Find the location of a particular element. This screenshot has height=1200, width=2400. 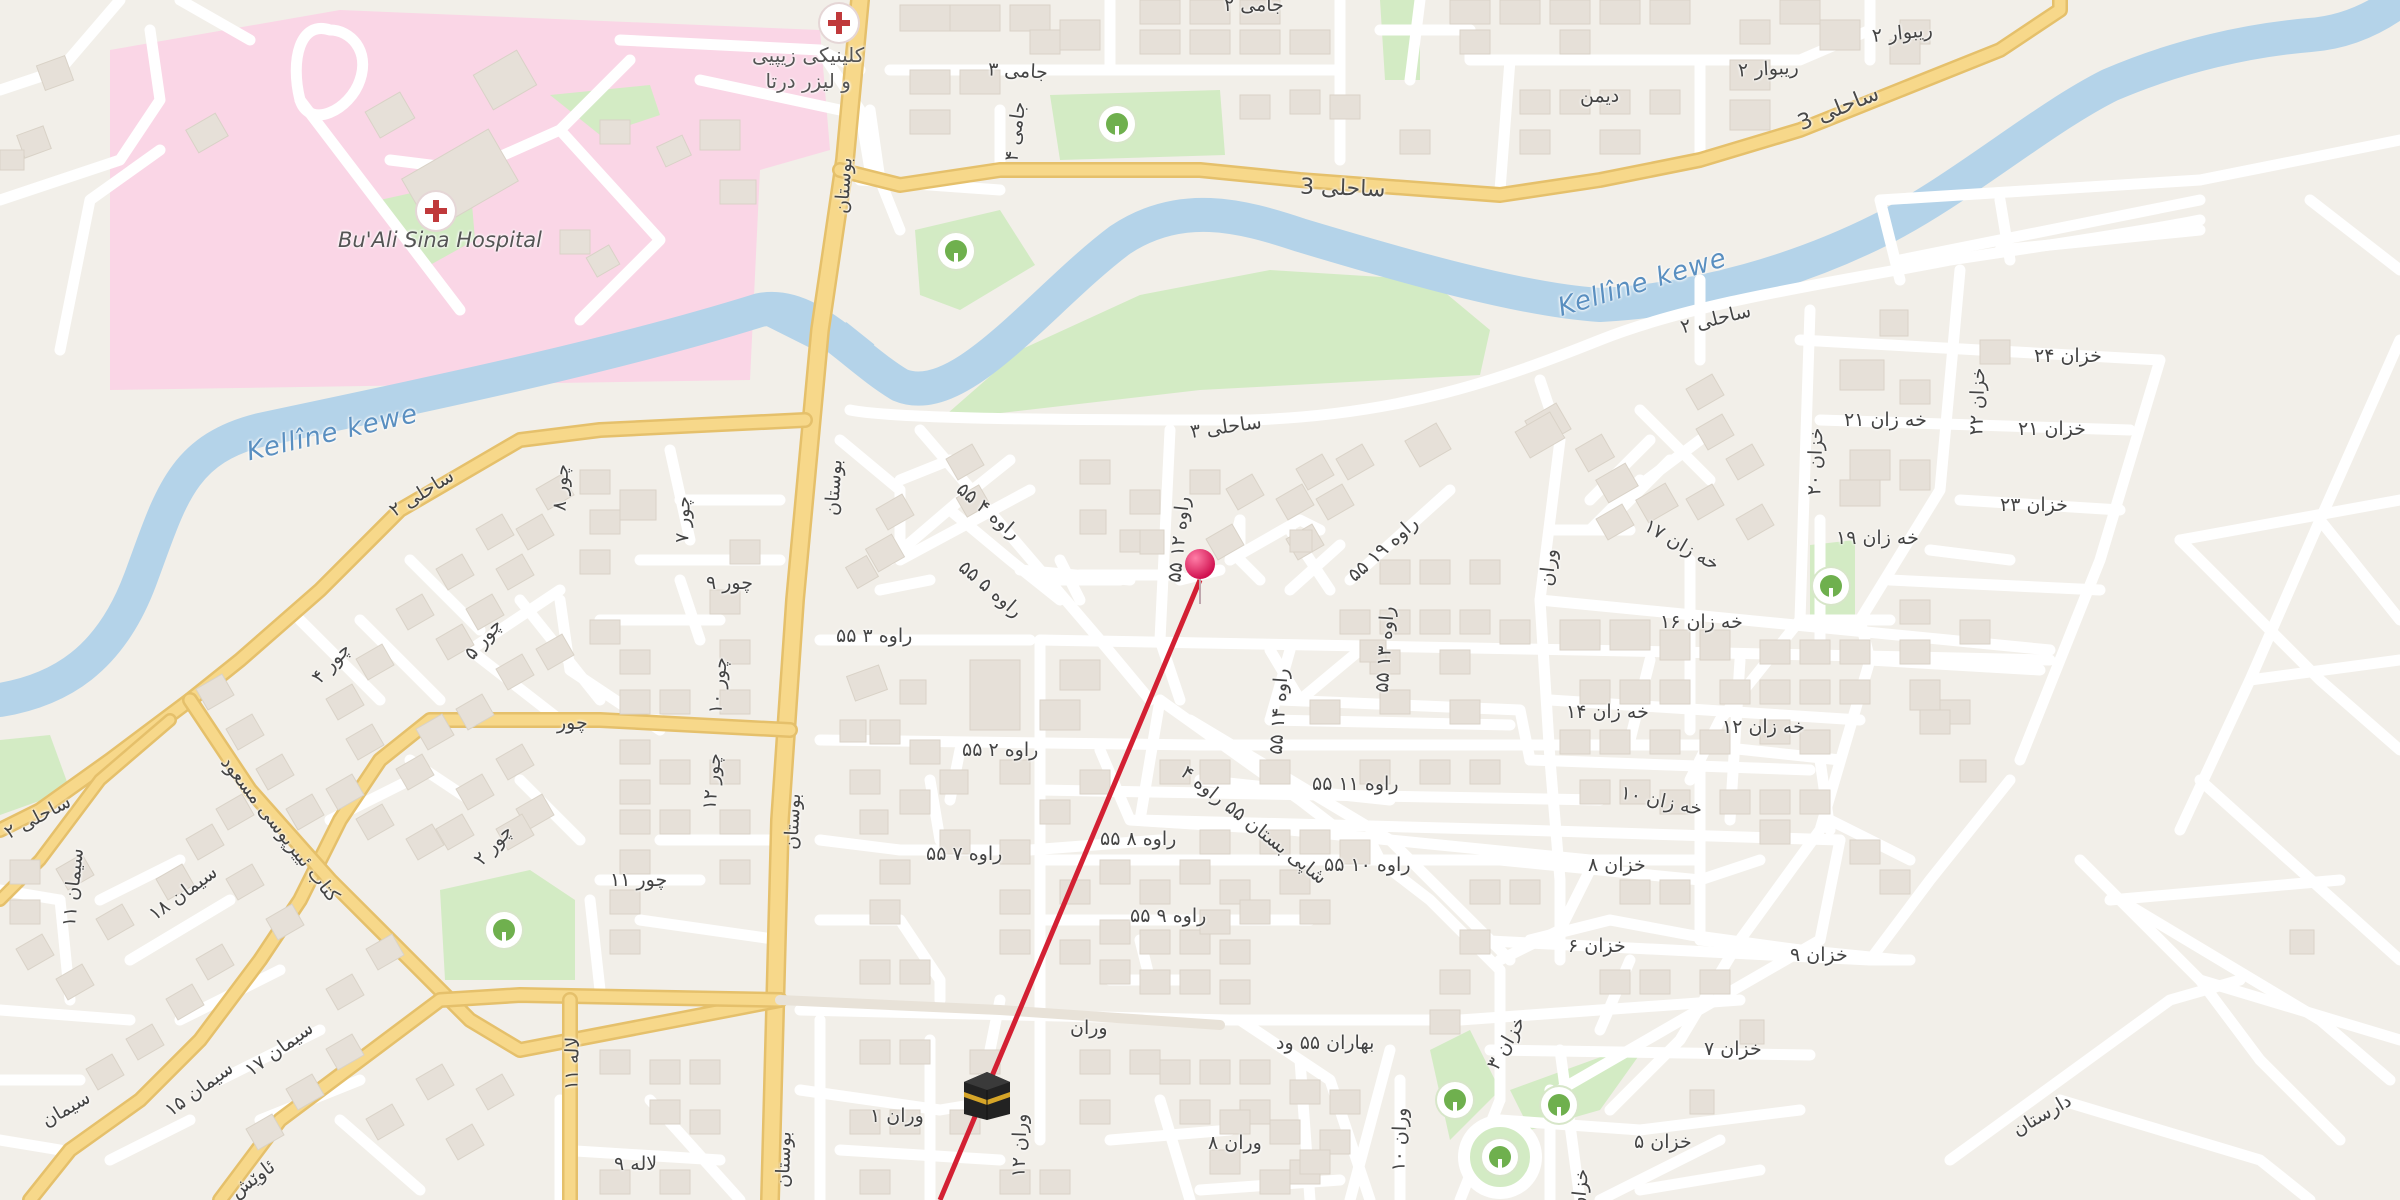

street-label: خزان ۲۰ is located at coordinates (1815, 461).